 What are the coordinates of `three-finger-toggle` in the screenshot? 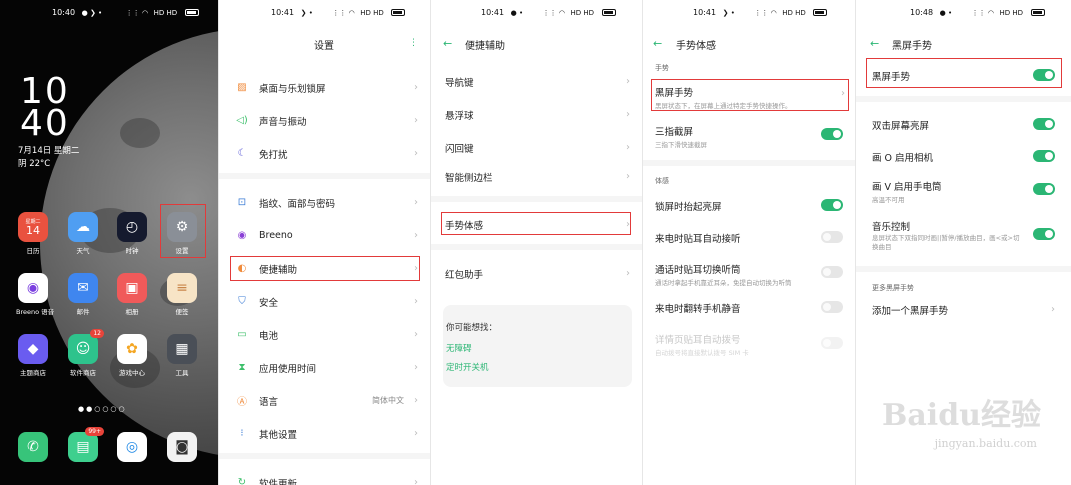 It's located at (832, 134).